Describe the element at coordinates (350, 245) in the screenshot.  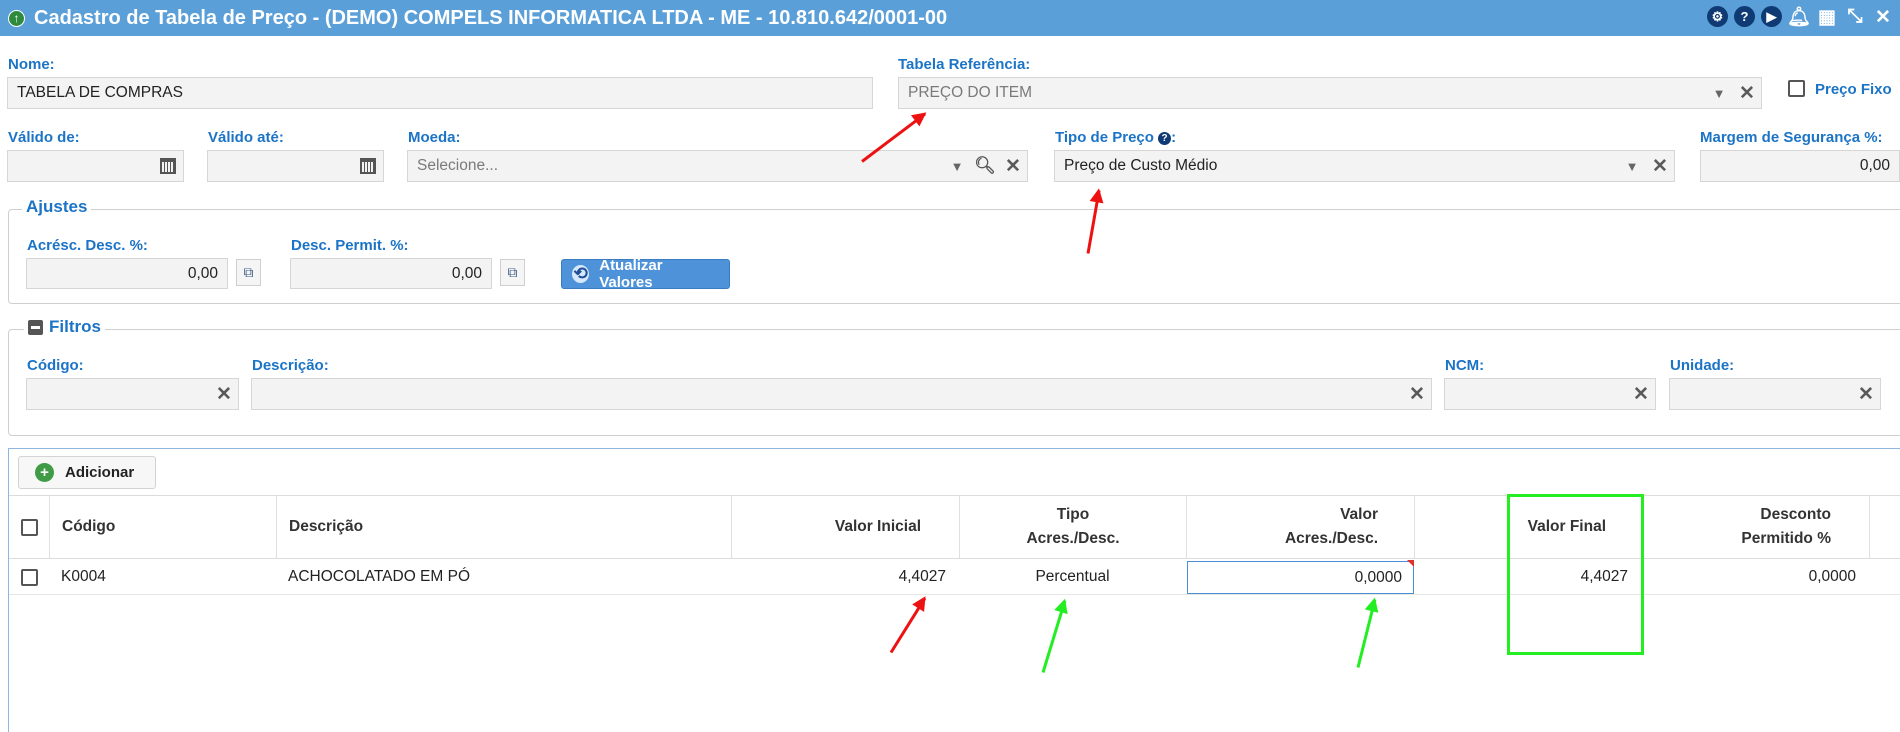
I see `desc-permit-label: Desc. Permit. %:` at that location.